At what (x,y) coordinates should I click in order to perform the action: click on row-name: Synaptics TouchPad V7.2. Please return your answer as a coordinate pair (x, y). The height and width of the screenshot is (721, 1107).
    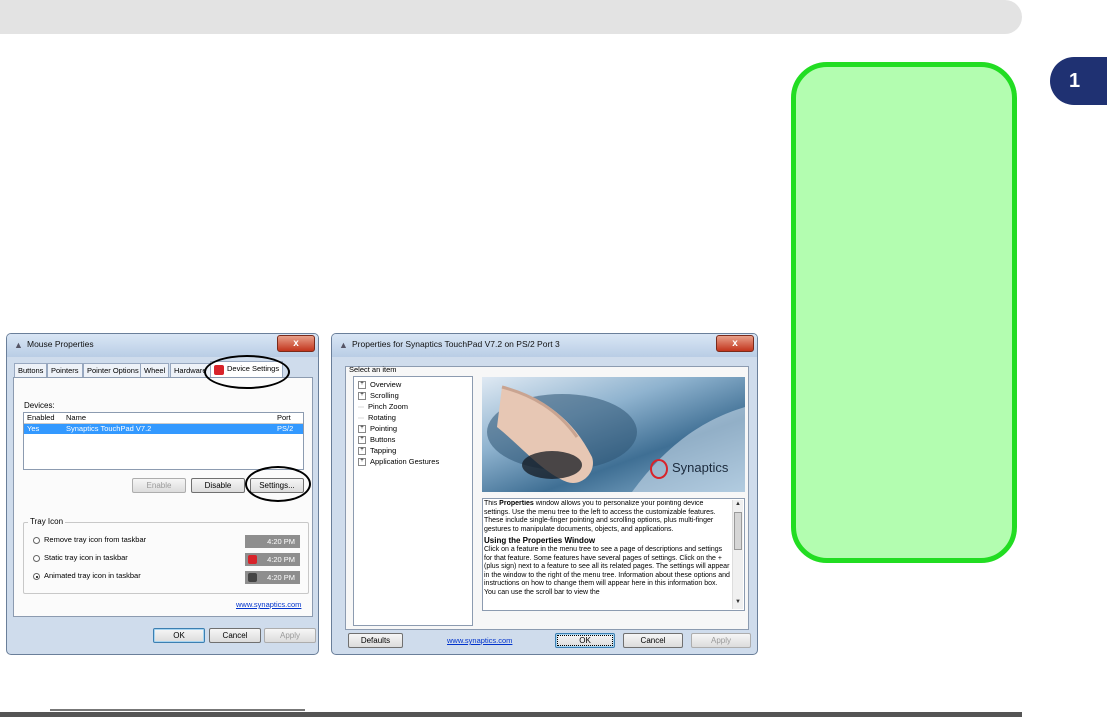
    Looking at the image, I should click on (109, 428).